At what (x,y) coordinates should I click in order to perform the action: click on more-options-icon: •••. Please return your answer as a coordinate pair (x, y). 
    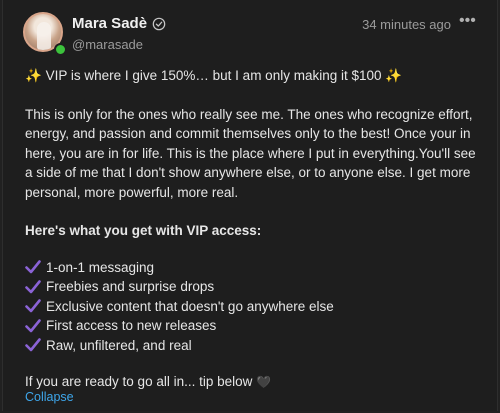
    Looking at the image, I should click on (467, 22).